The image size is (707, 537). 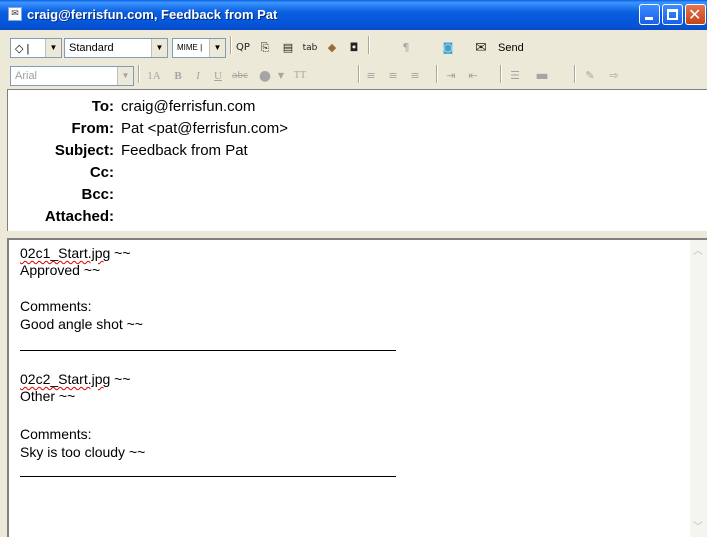 What do you see at coordinates (97, 194) in the screenshot?
I see `bcc-label: Bcc:` at bounding box center [97, 194].